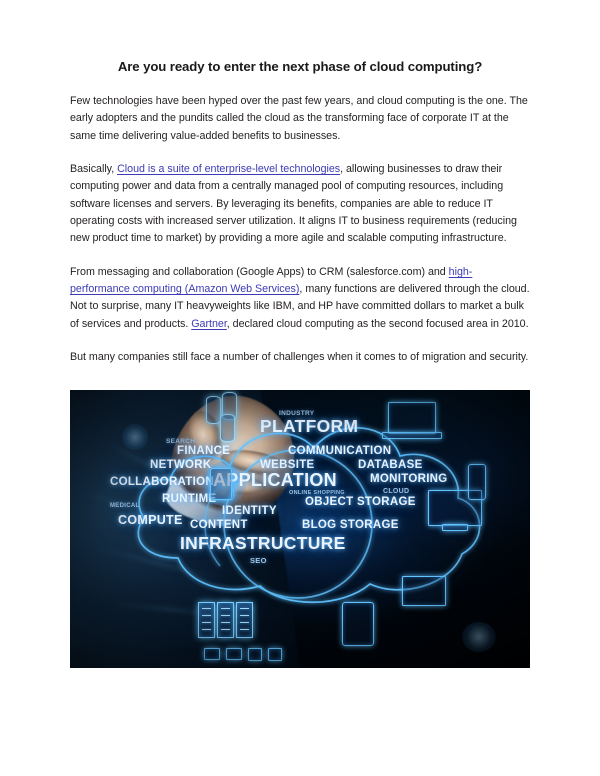  Describe the element at coordinates (204, 451) in the screenshot. I see `word-finance: FINANCE` at that location.